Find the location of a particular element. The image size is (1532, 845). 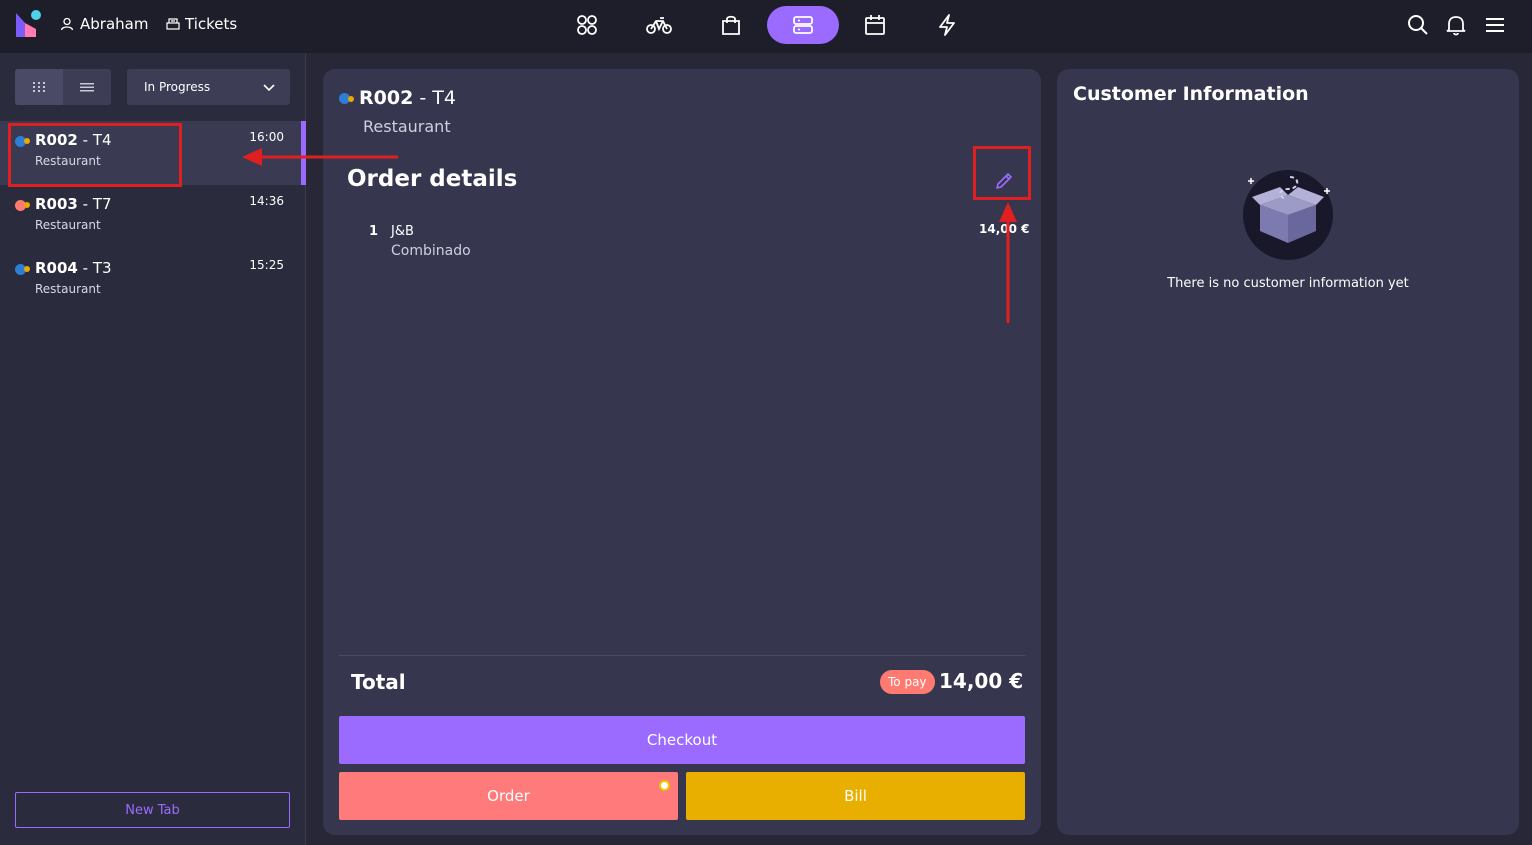

calendar-icon is located at coordinates (875, 25).